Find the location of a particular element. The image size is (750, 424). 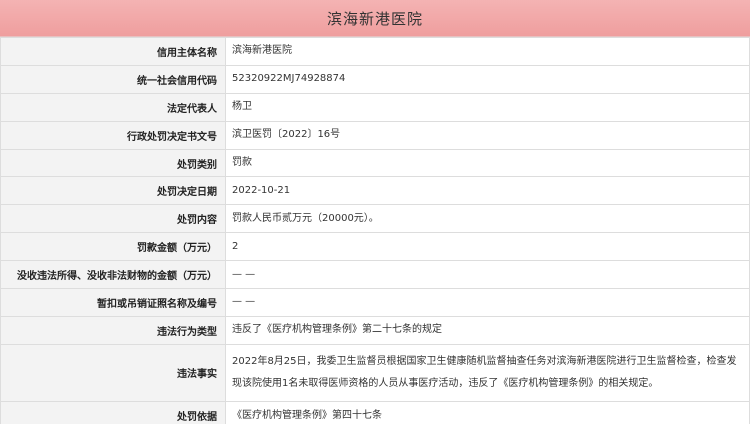

table-row: 暂扣或吊销证照名称及编号 — — is located at coordinates (375, 302).